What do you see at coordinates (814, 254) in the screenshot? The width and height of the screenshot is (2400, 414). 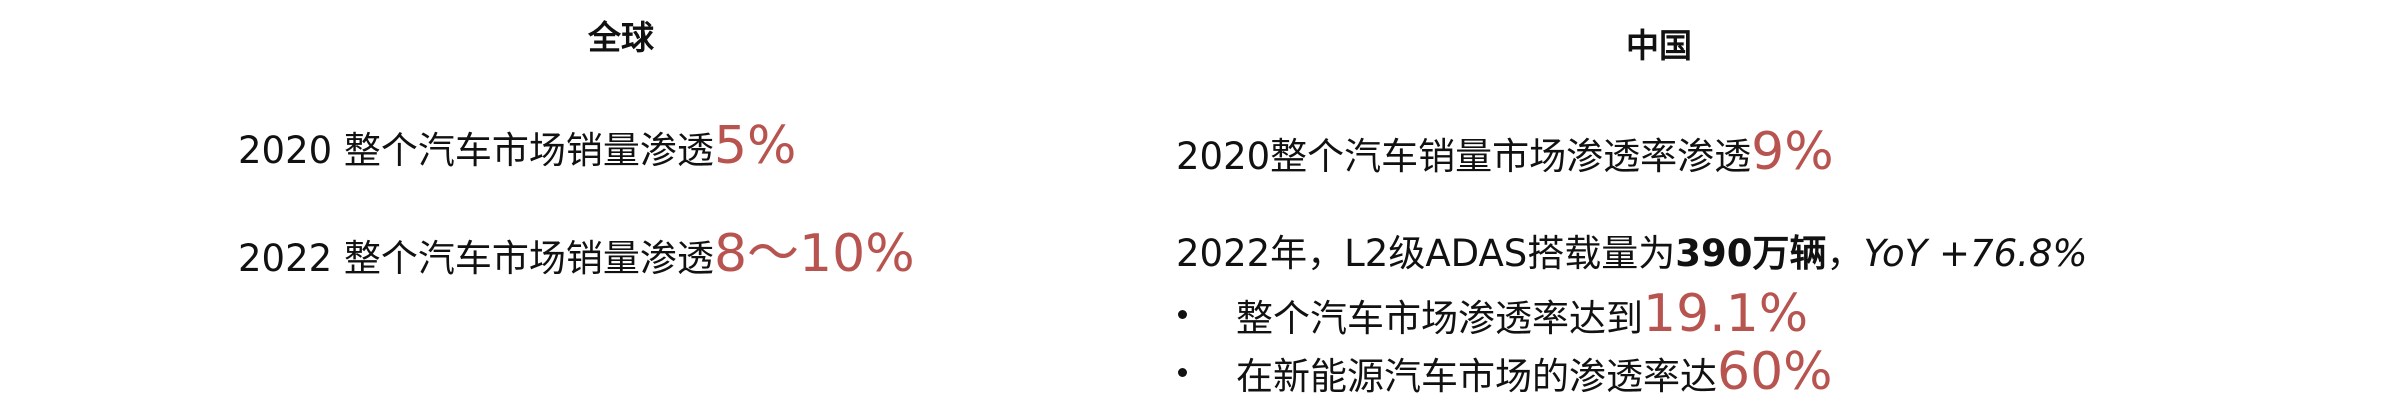 I see `global-penetration-2022: 8～10%` at bounding box center [814, 254].